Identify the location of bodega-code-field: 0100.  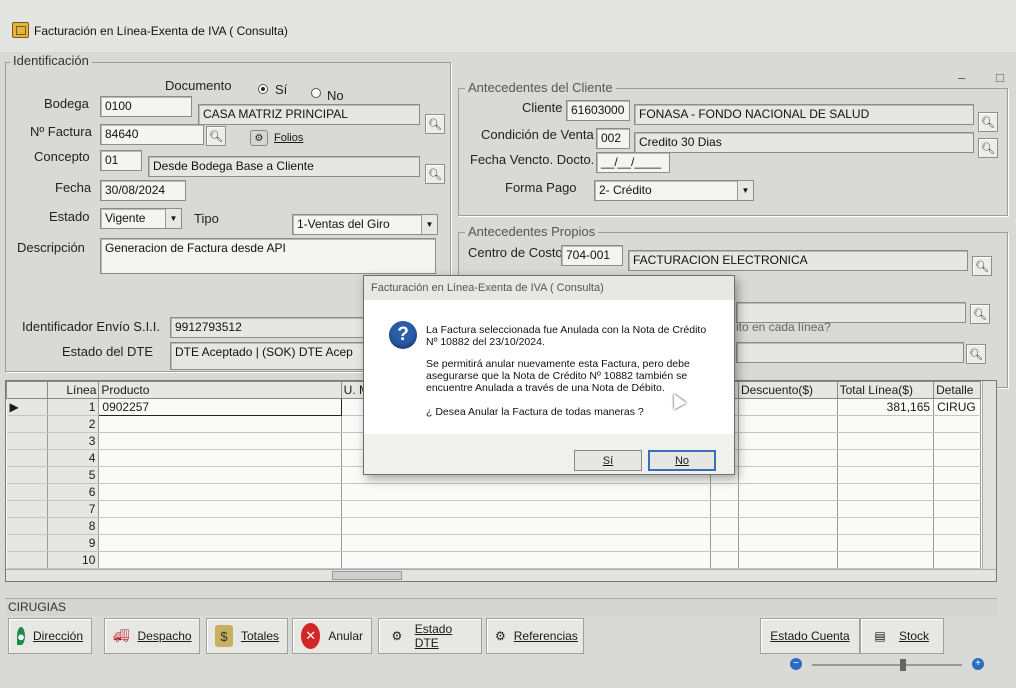
(146, 106).